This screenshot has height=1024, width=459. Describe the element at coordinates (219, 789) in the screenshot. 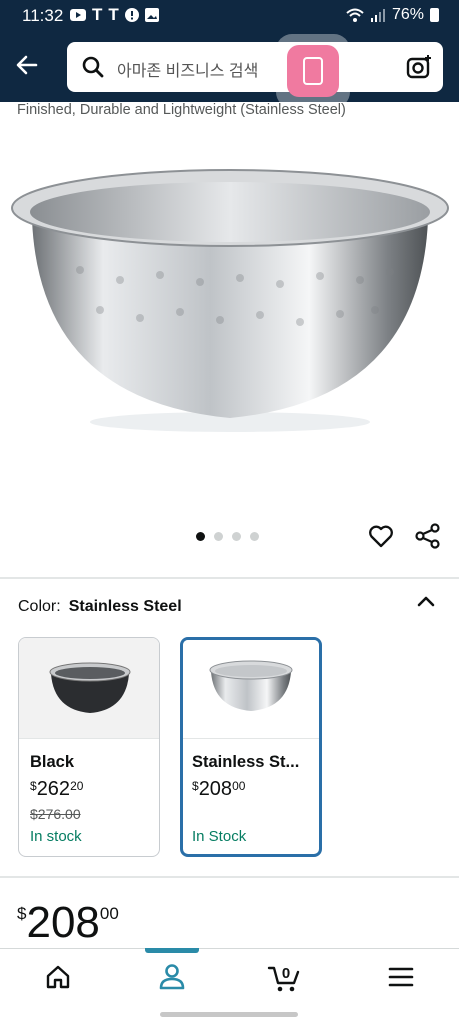

I see `swatch-price: $20800` at that location.